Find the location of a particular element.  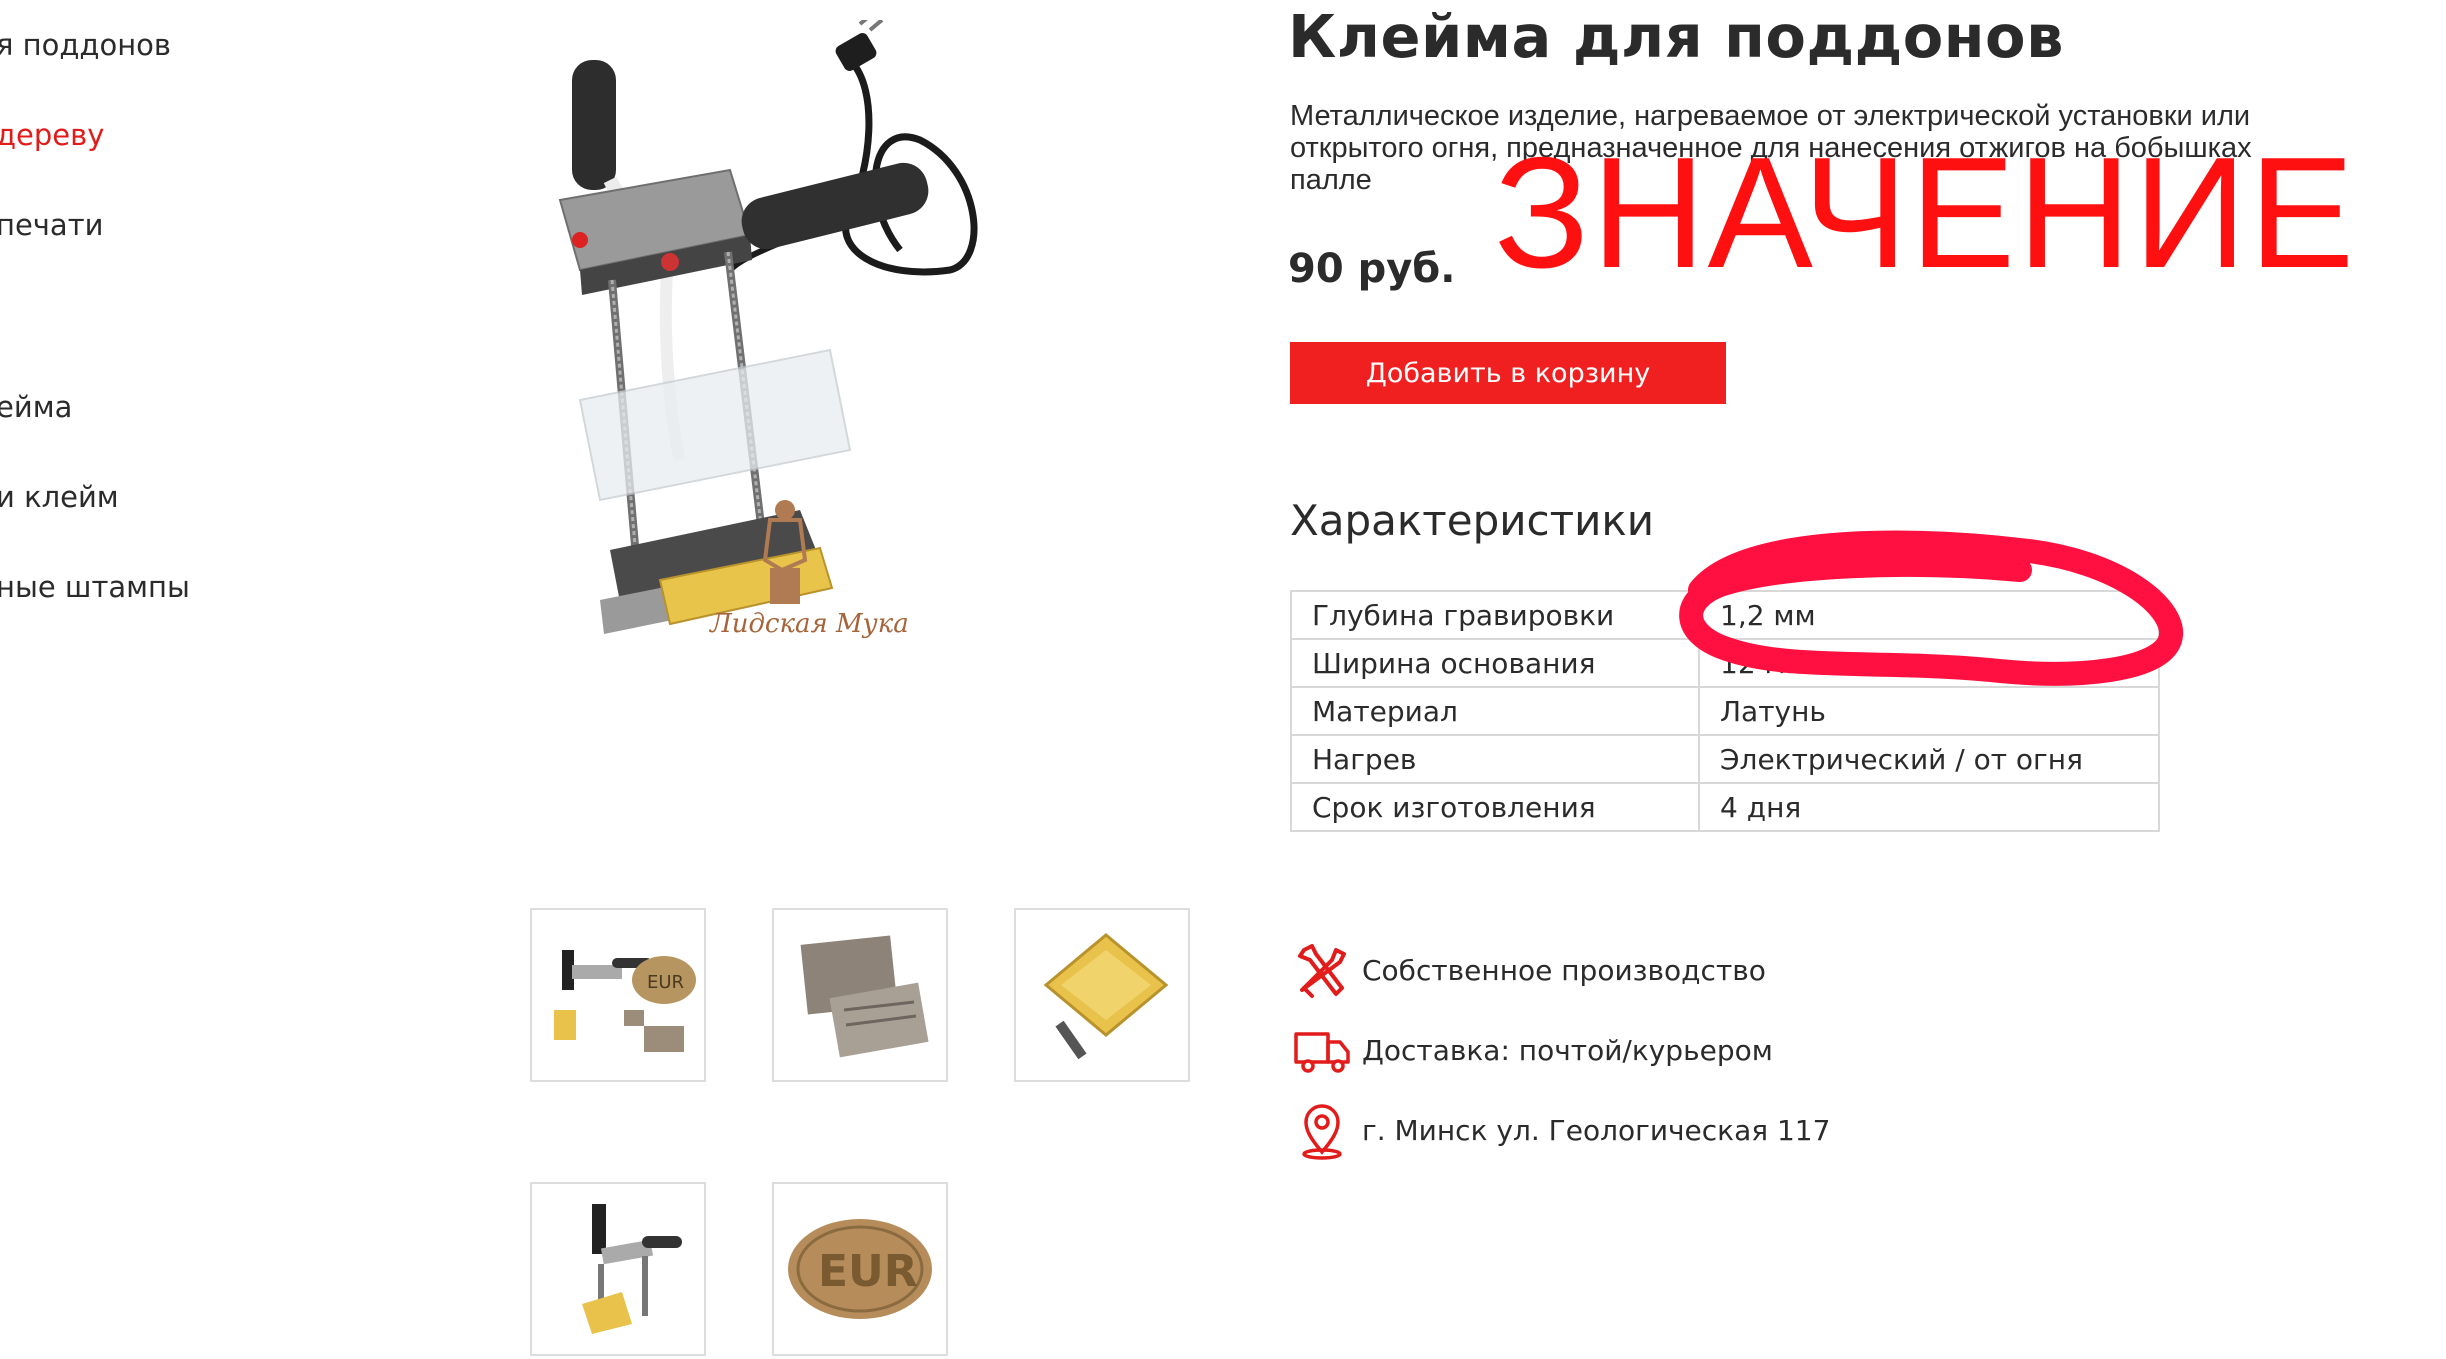

spec-key: Материал is located at coordinates (1495, 711).